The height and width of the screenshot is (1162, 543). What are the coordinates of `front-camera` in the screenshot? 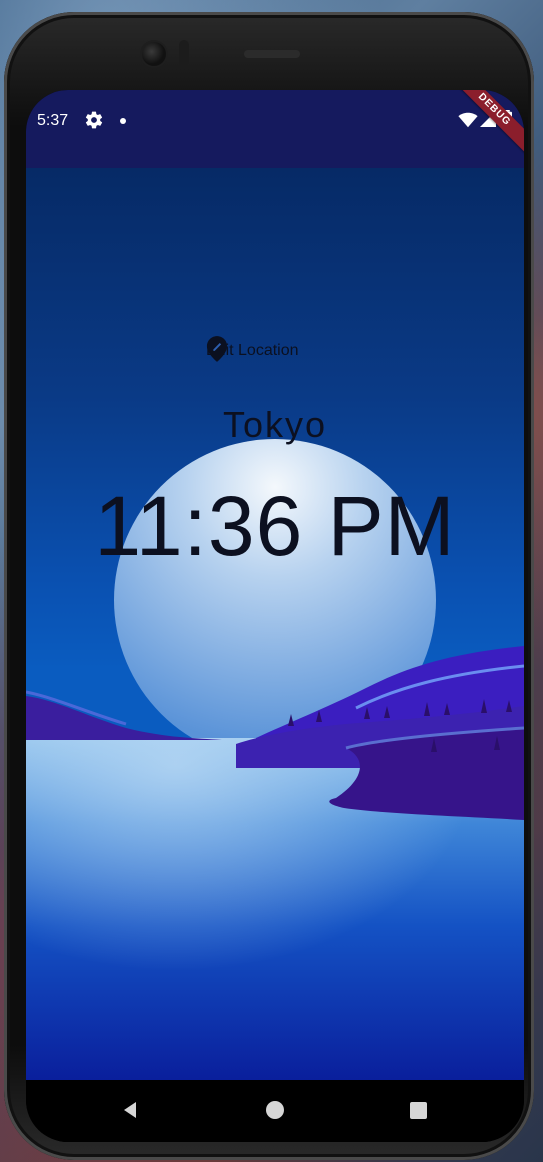 It's located at (154, 54).